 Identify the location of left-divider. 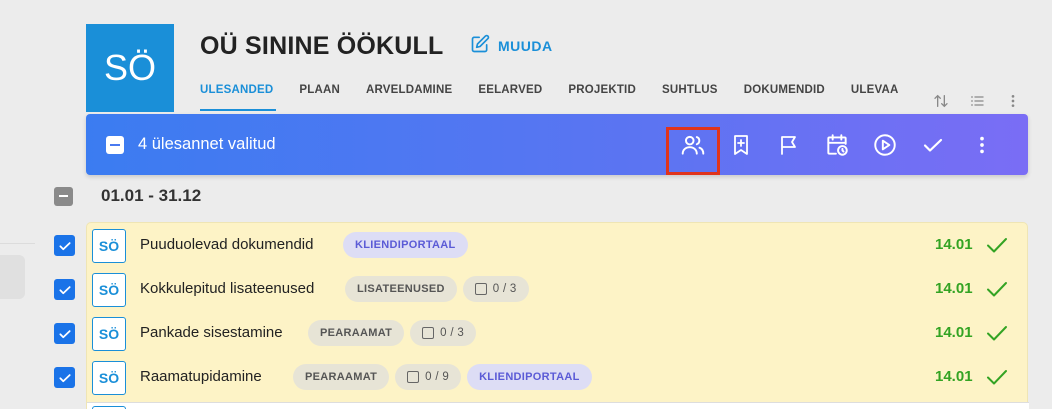
(17, 243).